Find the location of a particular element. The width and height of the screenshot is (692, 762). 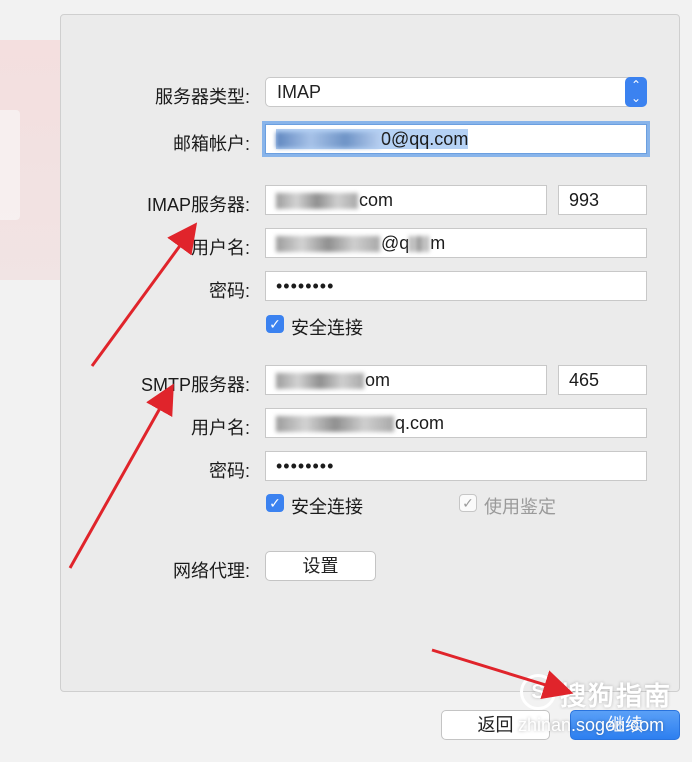

watermark-brand: 搜狗指南 is located at coordinates (616, 696).